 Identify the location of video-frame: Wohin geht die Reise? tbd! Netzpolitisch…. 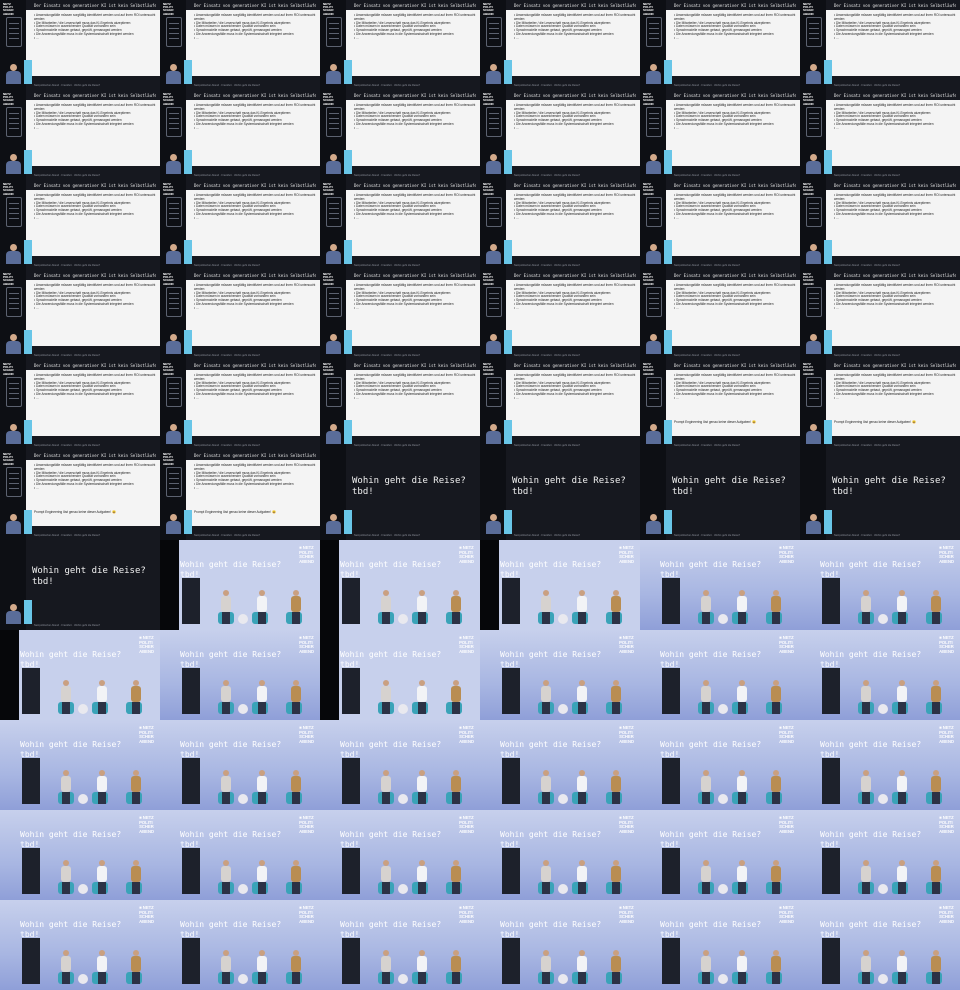
(400, 495).